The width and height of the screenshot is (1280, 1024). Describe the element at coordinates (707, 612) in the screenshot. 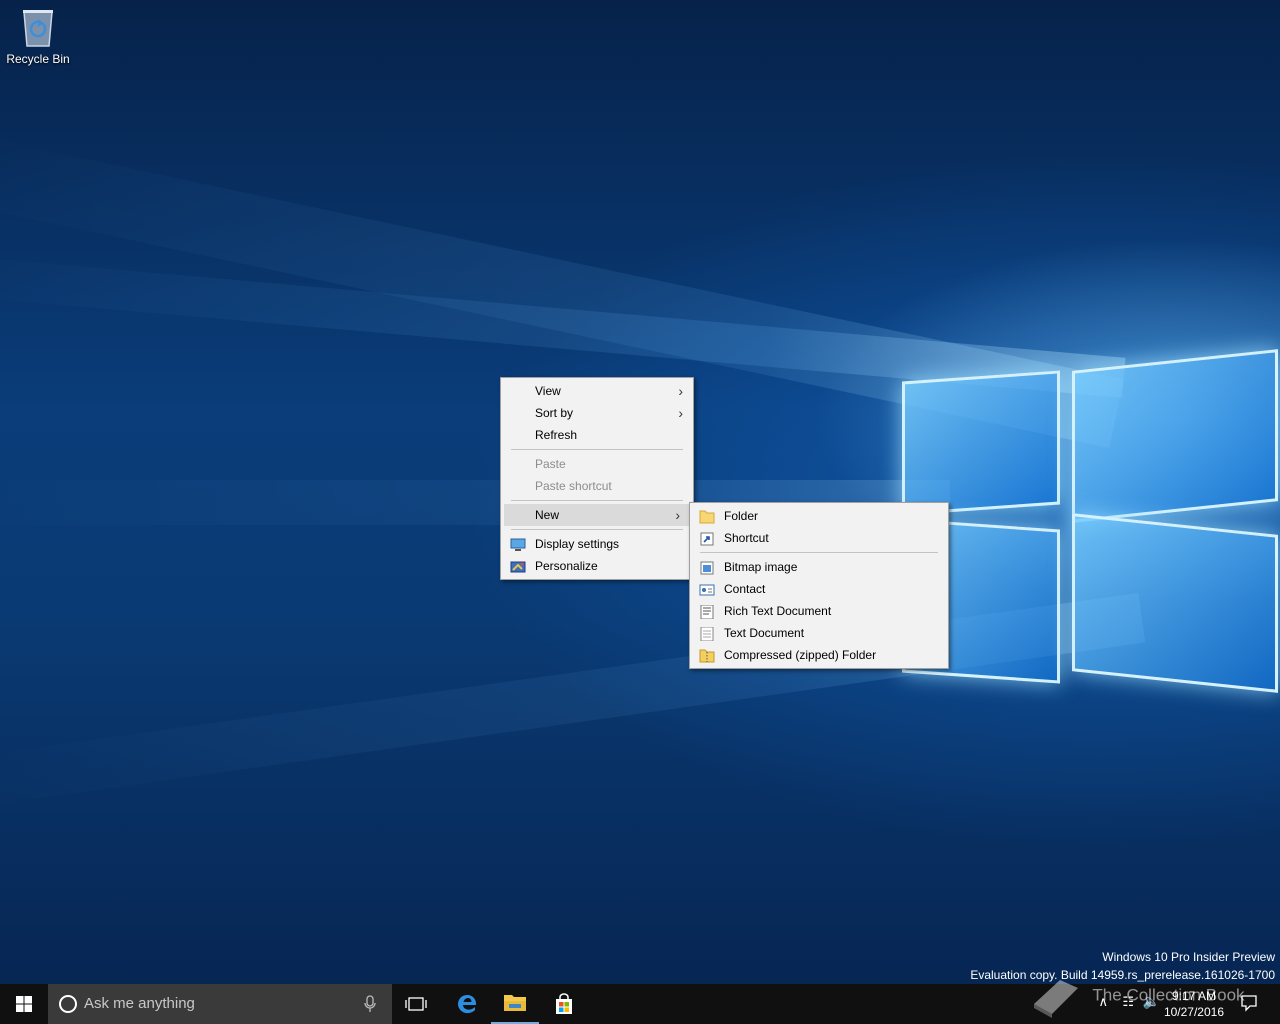

I see `rich-text-icon` at that location.